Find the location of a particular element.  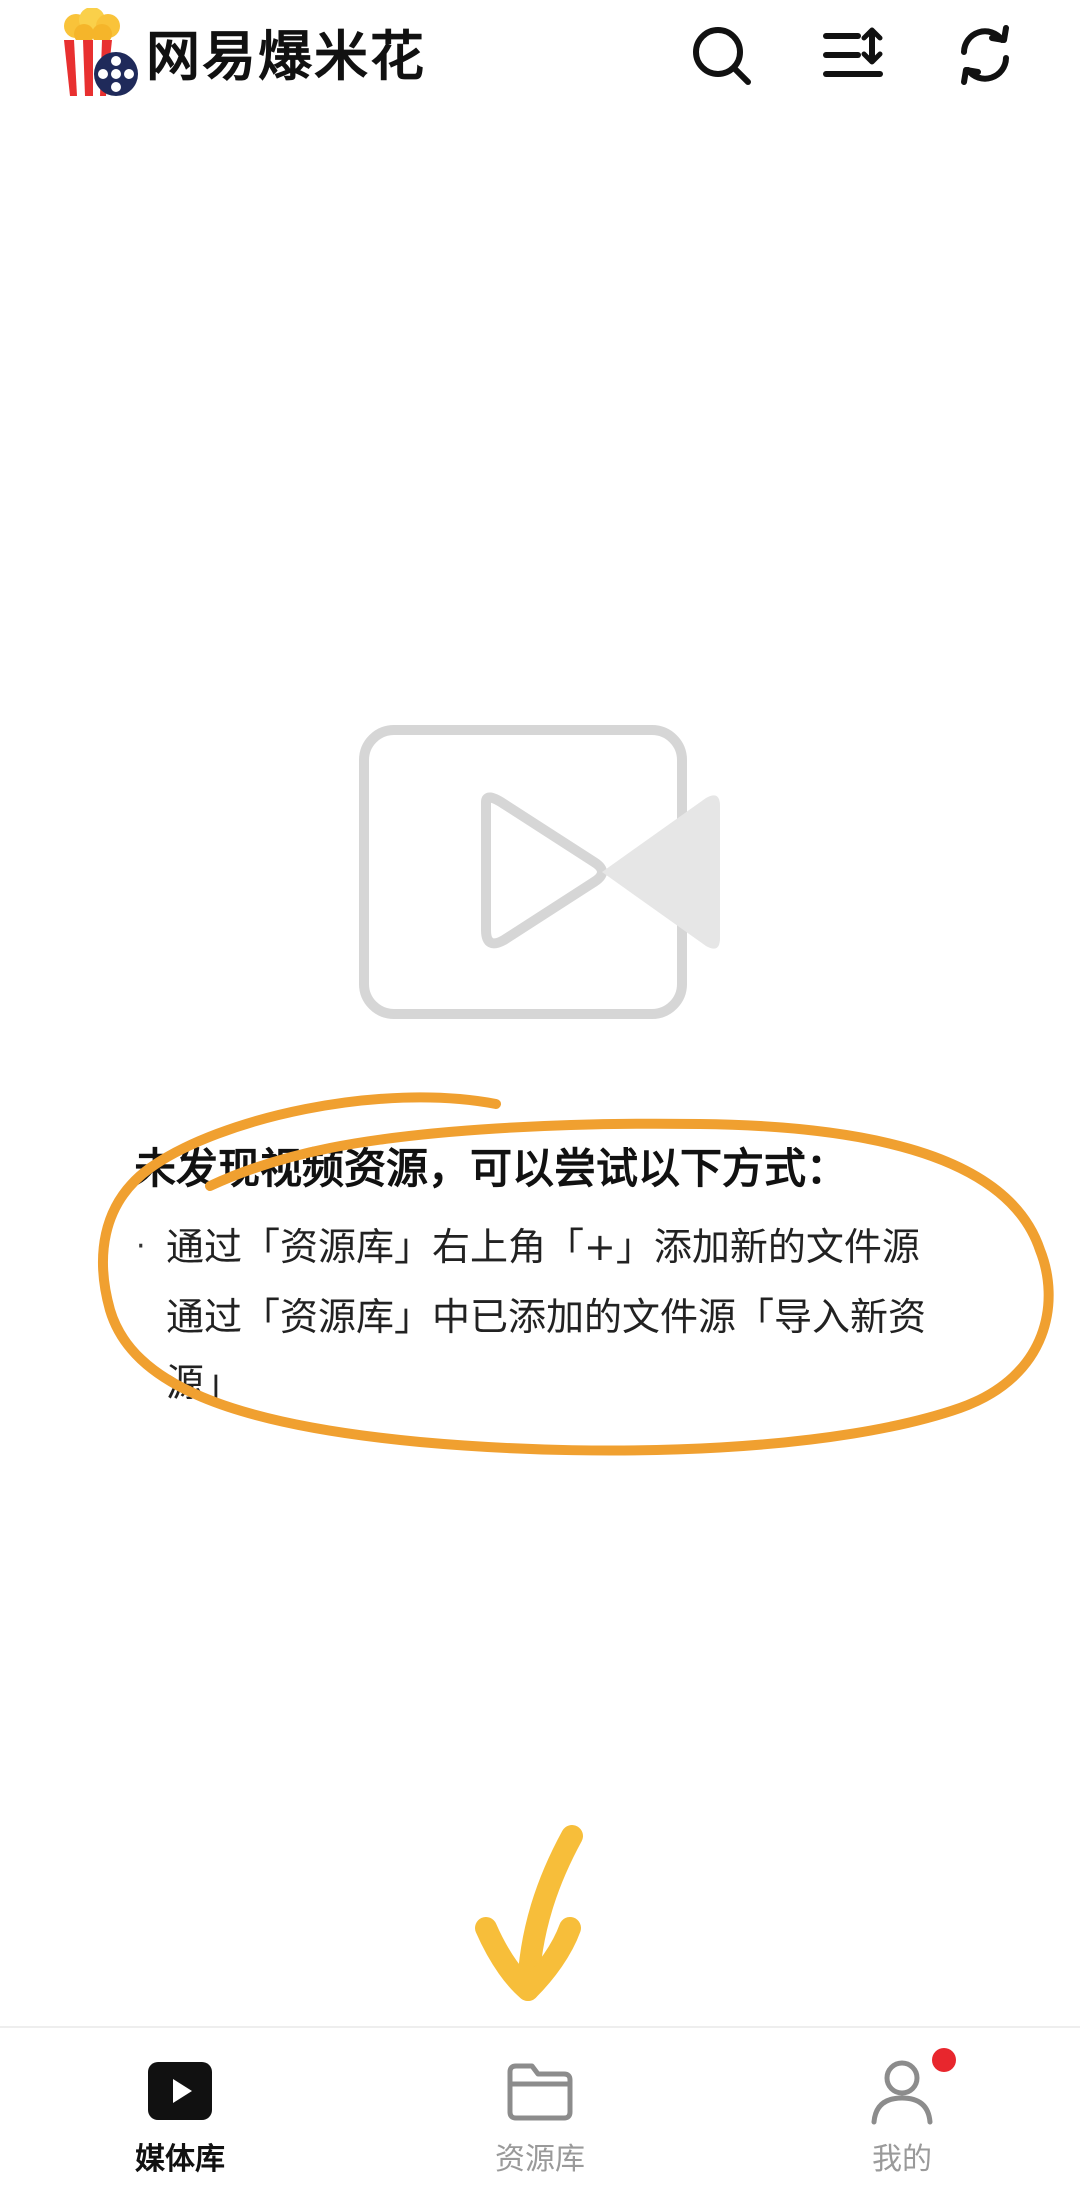

video-camera-placeholder-icon is located at coordinates (541, 872).